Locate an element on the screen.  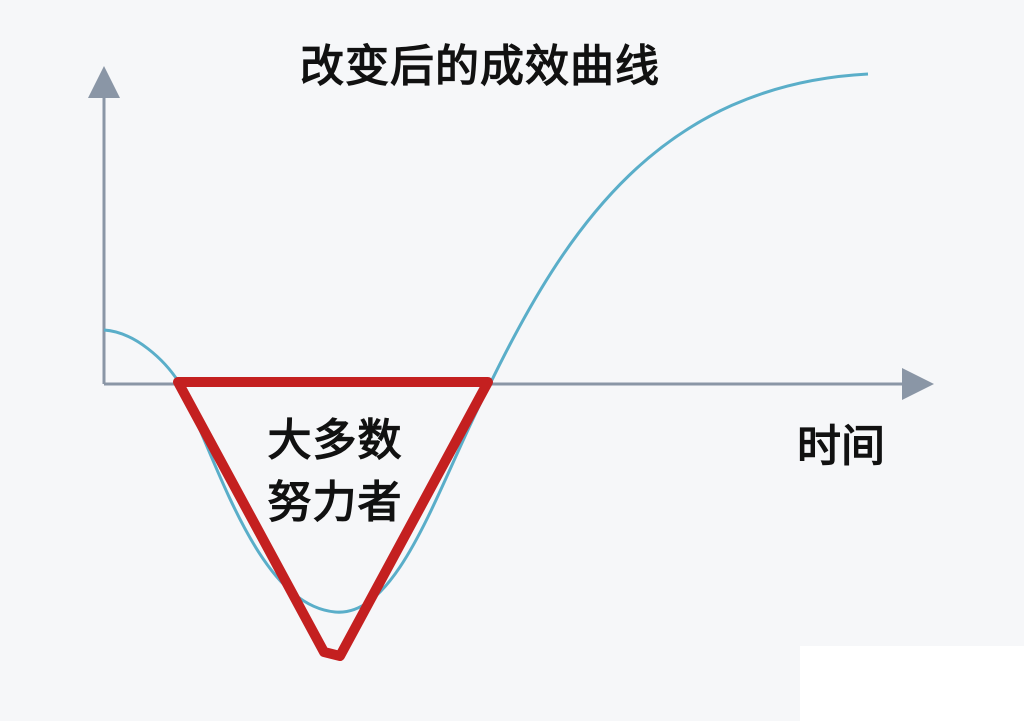
x-axis-arrow-icon is located at coordinates (918, 384).